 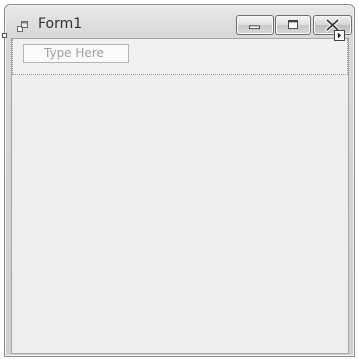 I want to click on minimize-button, so click(x=255, y=25).